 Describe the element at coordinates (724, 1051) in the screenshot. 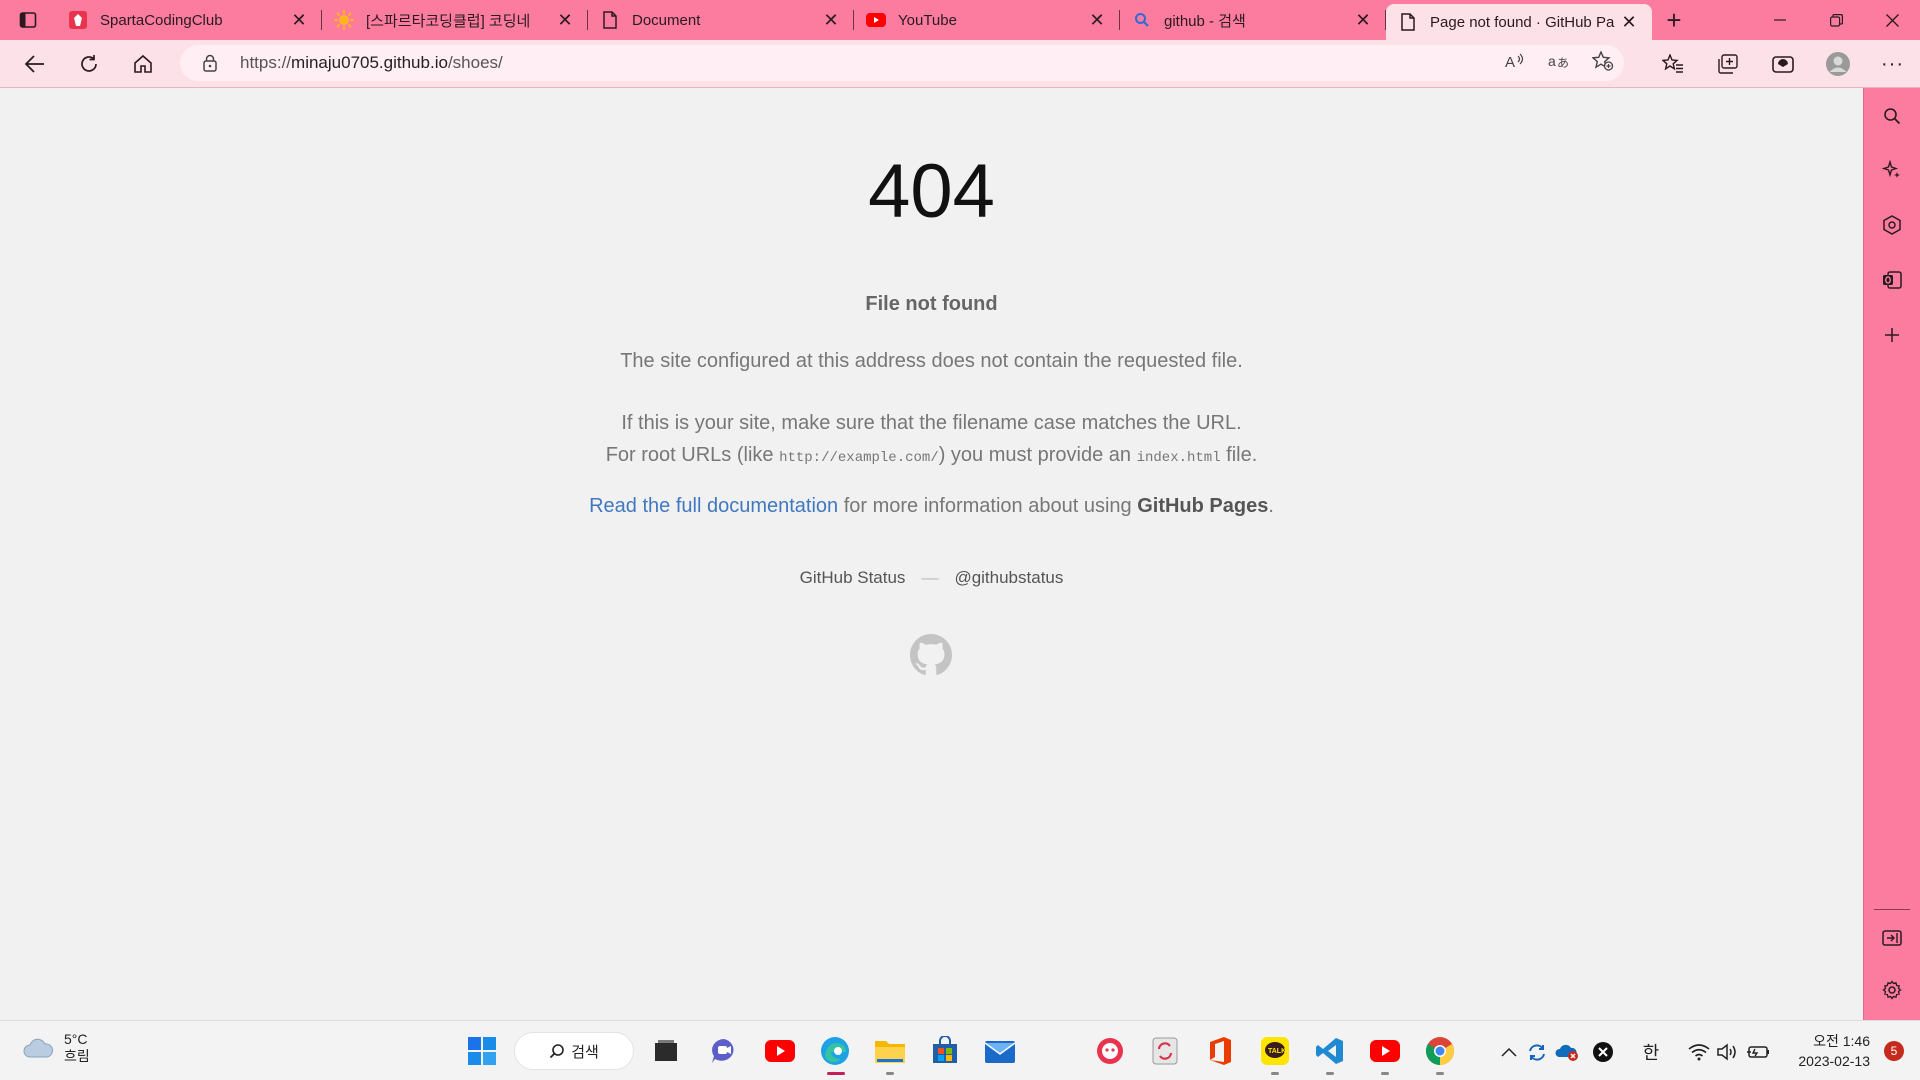

I see `teams-chat-button` at that location.